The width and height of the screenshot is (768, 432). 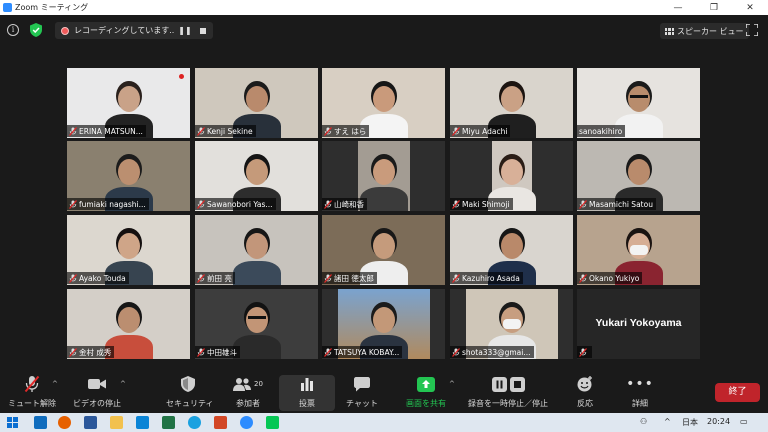 What do you see at coordinates (32, 403) in the screenshot?
I see `unmute-label: ミュート解除` at bounding box center [32, 403].